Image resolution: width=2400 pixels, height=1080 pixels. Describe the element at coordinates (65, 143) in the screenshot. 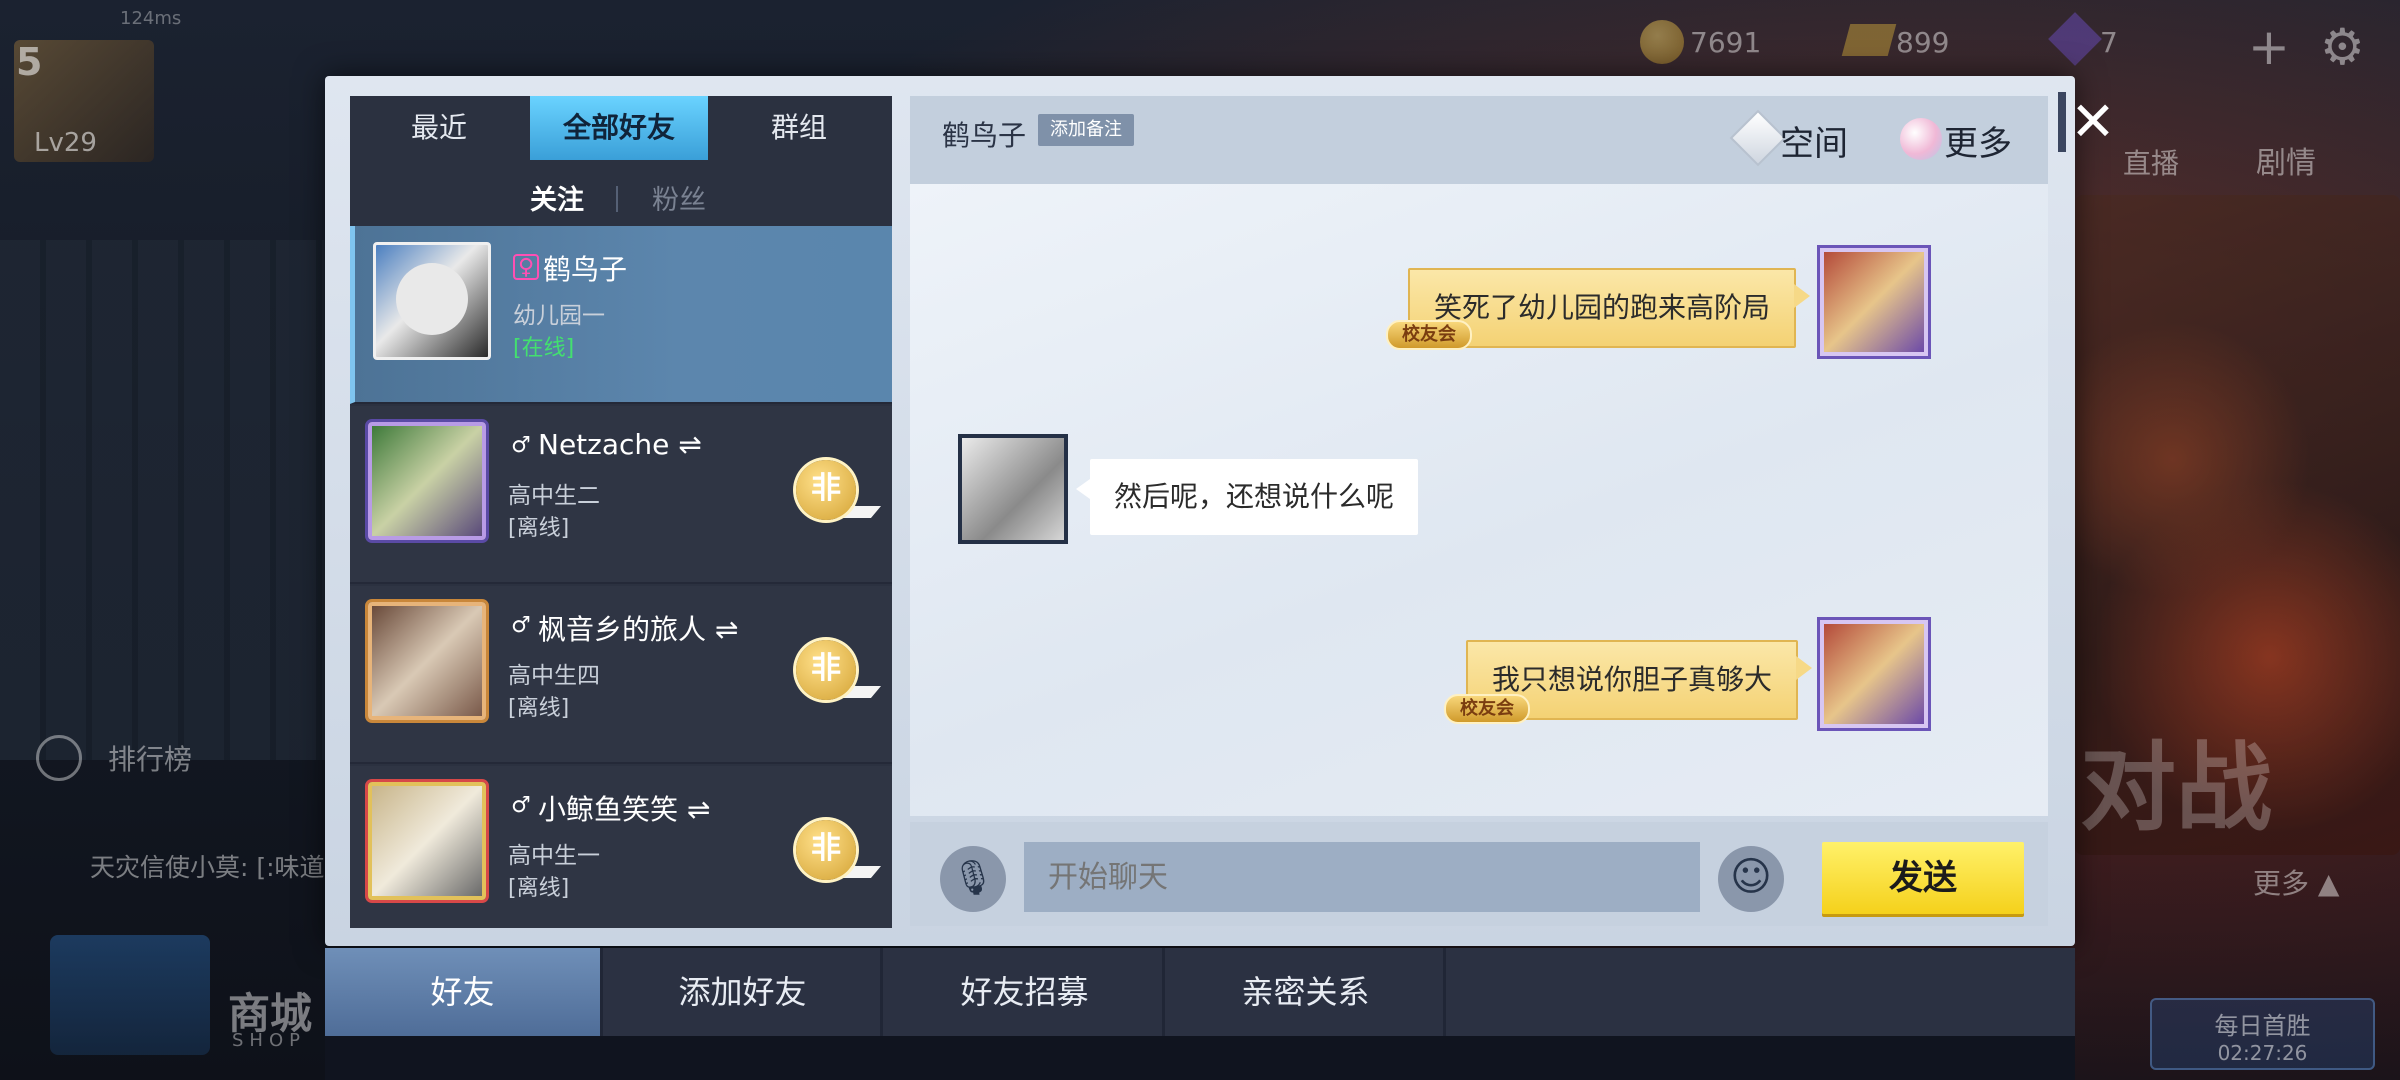

I see `player-level-label: Lv29` at that location.